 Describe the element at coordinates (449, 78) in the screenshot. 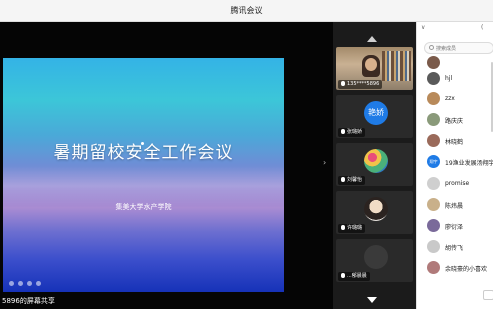

I see `member-name: hjl` at that location.